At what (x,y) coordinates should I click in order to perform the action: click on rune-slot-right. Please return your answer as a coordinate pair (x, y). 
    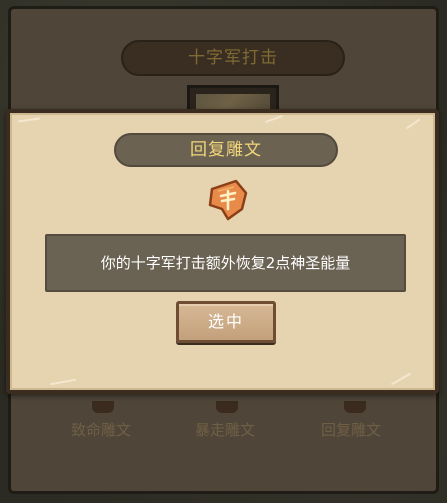
    Looking at the image, I should click on (355, 407).